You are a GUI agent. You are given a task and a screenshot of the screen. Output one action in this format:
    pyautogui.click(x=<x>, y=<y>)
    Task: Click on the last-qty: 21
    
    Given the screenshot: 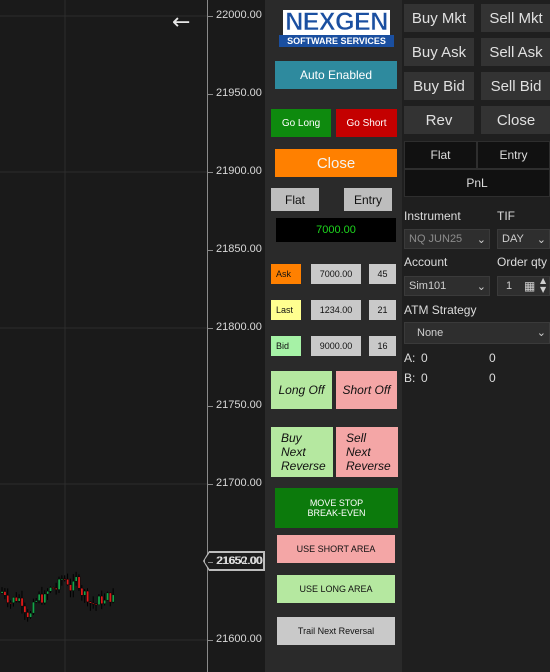 What is the action you would take?
    pyautogui.click(x=382, y=310)
    